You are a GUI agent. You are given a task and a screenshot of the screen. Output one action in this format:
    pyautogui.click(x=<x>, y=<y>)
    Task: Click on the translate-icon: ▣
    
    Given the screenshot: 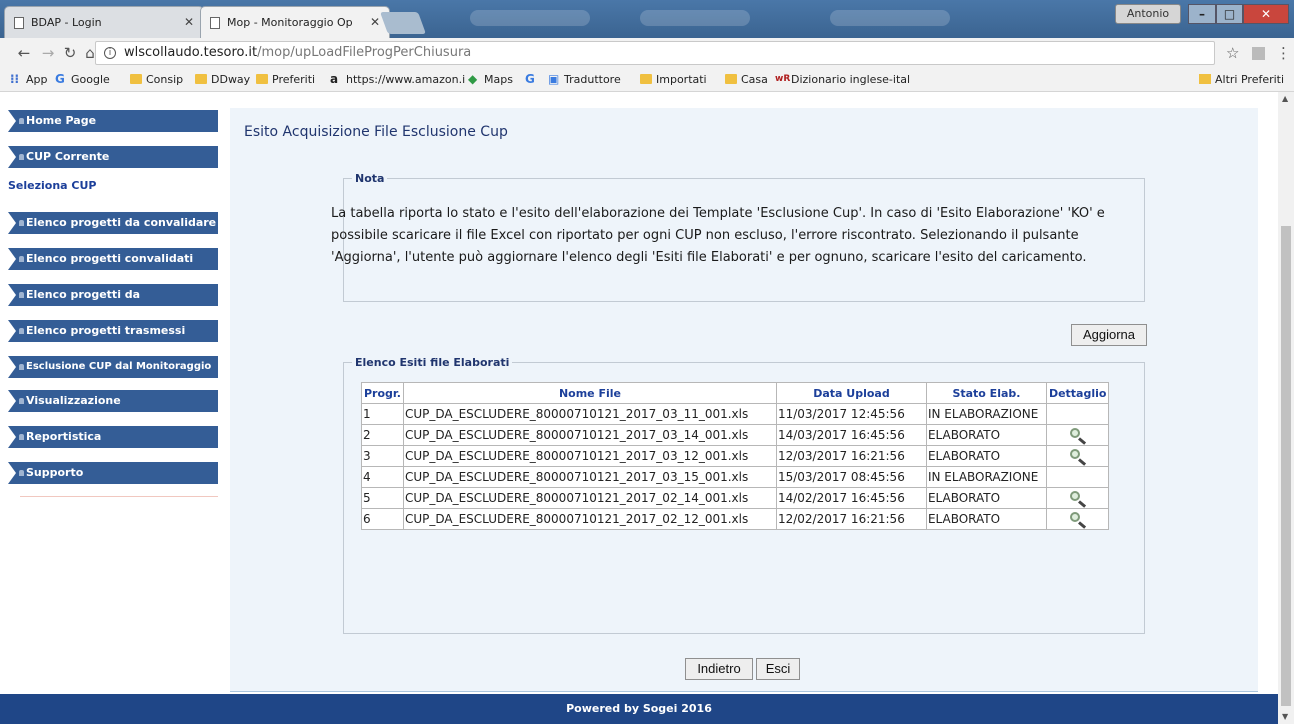 What is the action you would take?
    pyautogui.click(x=554, y=79)
    